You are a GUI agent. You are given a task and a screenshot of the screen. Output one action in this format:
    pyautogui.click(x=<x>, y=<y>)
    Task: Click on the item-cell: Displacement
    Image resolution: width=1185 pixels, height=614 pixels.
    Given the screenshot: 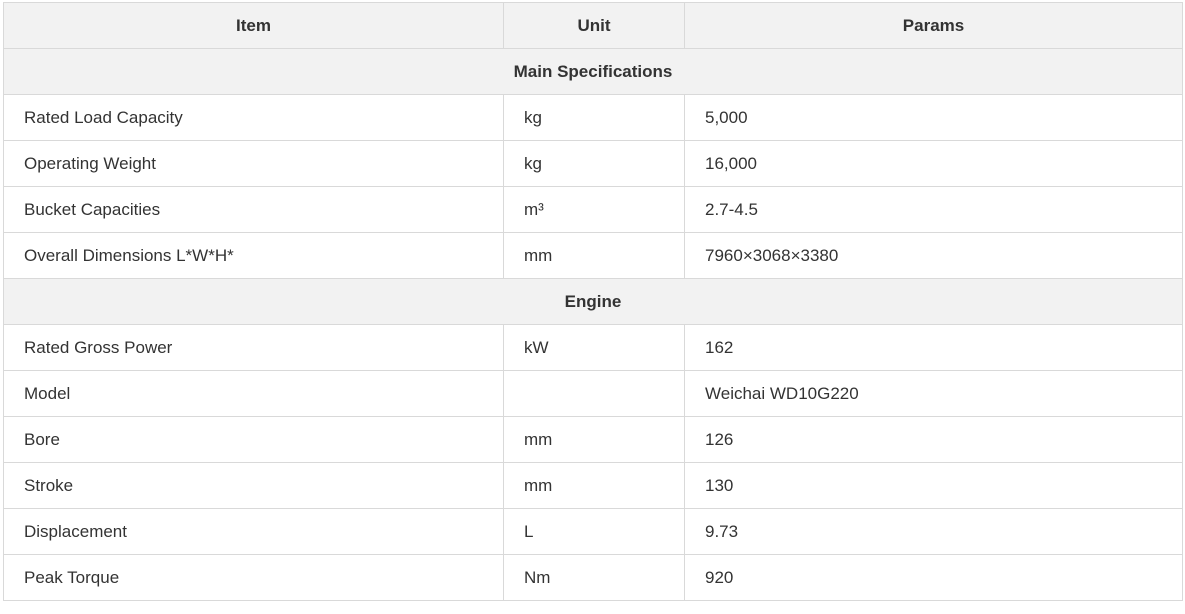 What is the action you would take?
    pyautogui.click(x=253, y=531)
    